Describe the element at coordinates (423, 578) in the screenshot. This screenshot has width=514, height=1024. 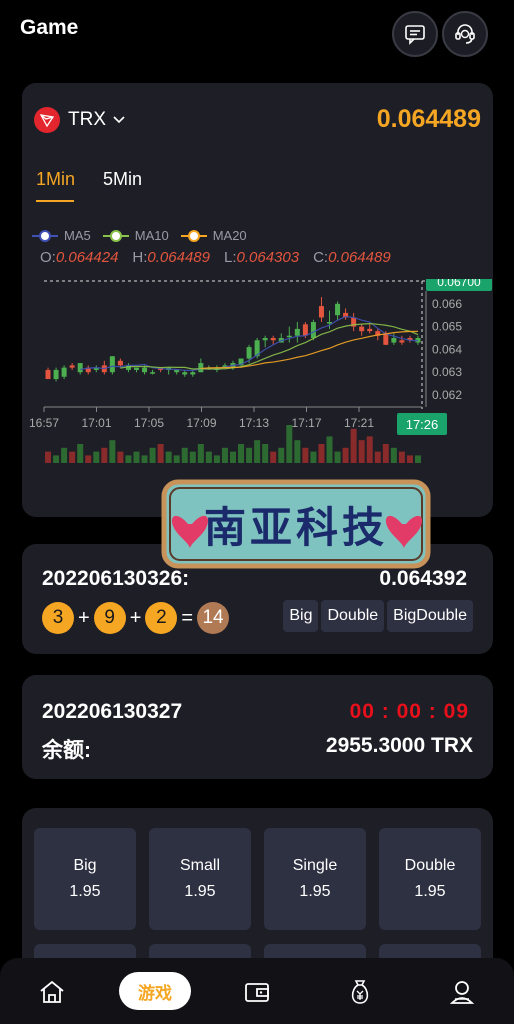
I see `last-price: 0.064392` at that location.